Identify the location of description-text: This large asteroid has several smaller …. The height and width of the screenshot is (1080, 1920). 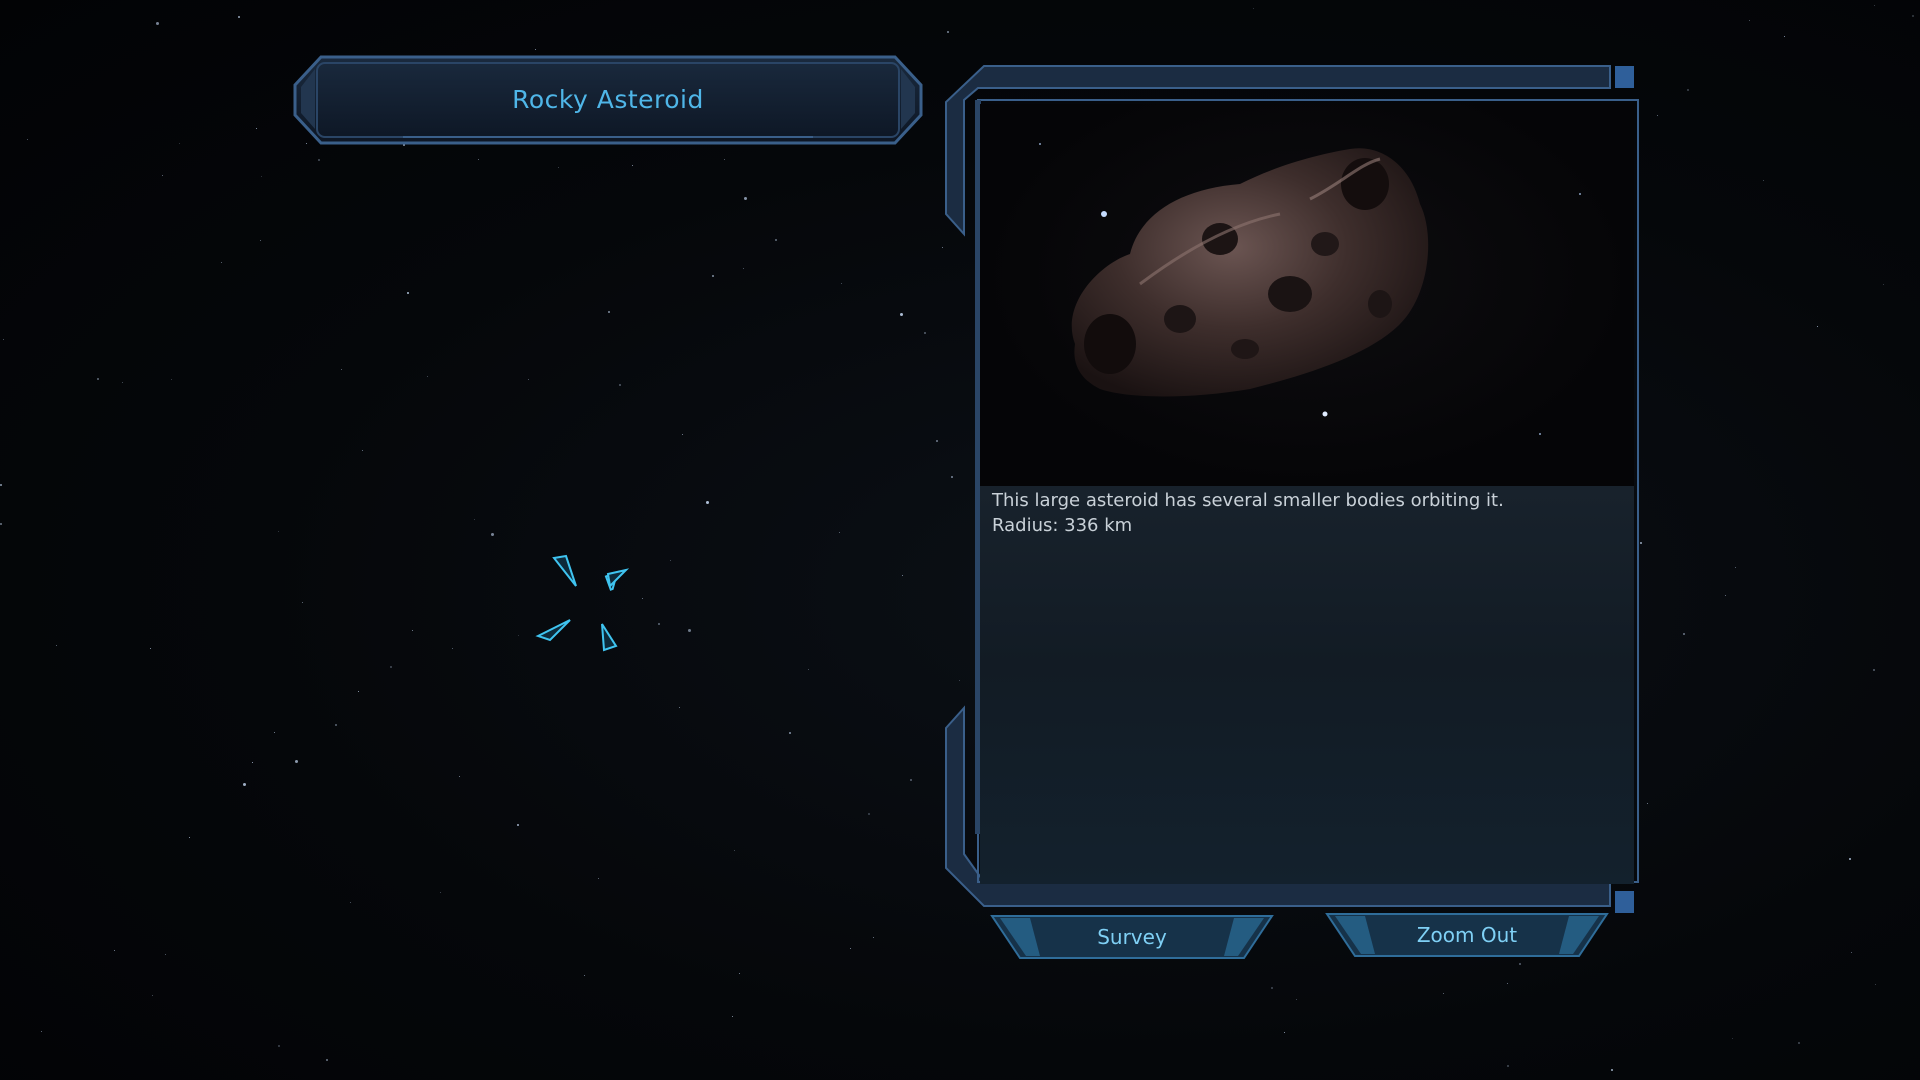
(1307, 513).